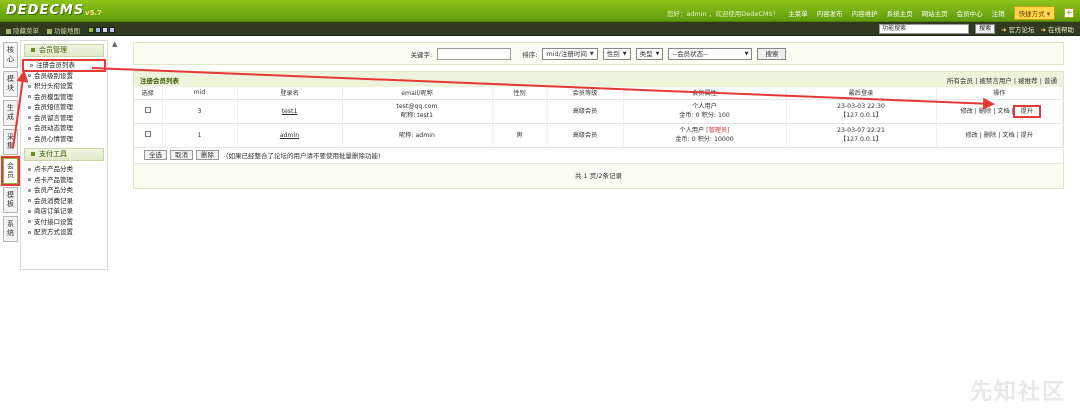 The image size is (1080, 410). What do you see at coordinates (10, 171) in the screenshot?
I see `tab-member: 会员` at bounding box center [10, 171].